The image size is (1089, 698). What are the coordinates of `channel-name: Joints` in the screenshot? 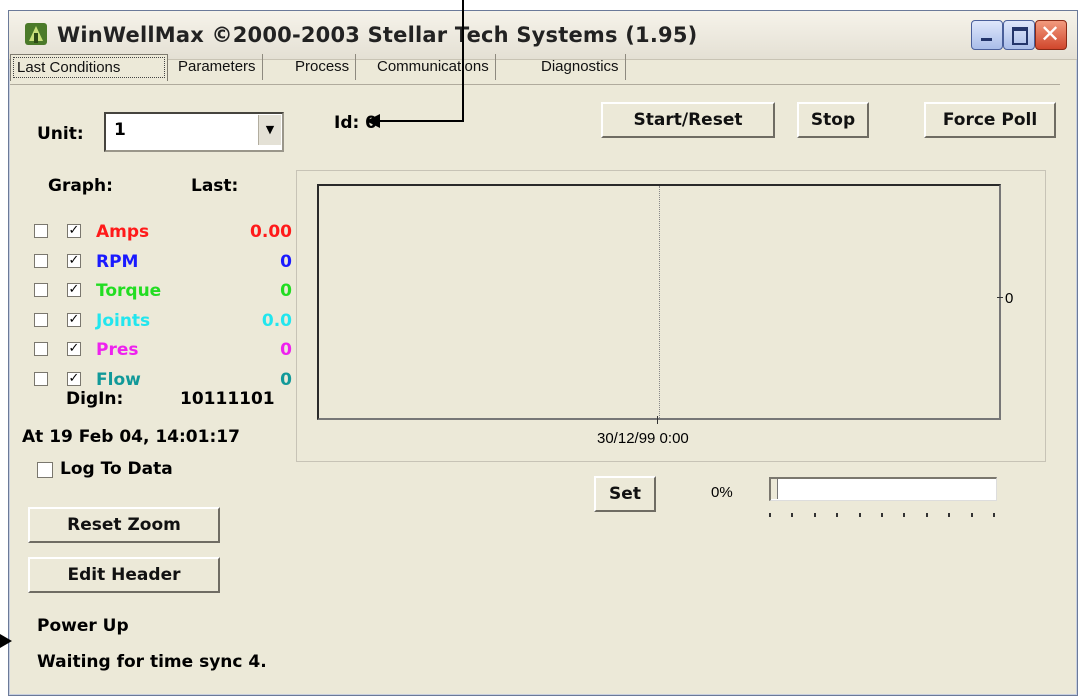 It's located at (123, 321).